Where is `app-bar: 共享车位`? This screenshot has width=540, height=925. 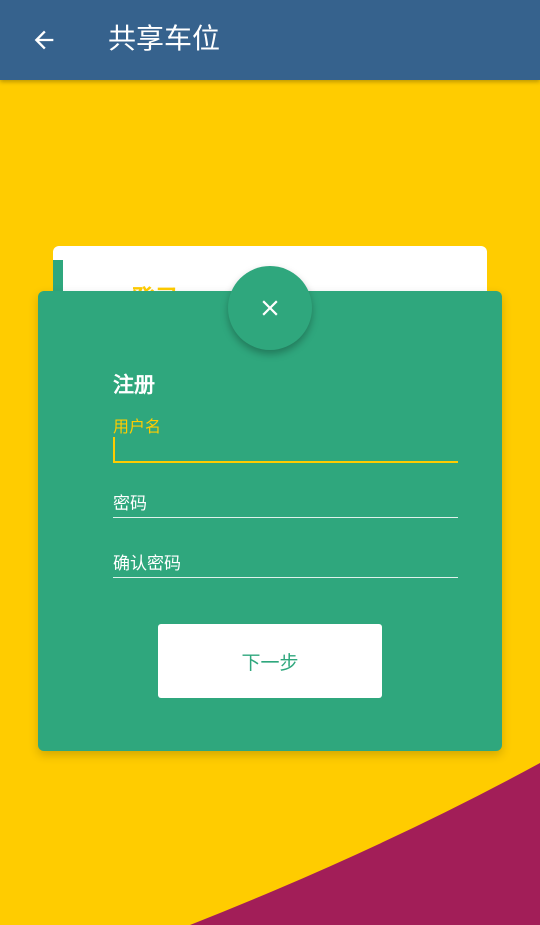
app-bar: 共享车位 is located at coordinates (270, 40).